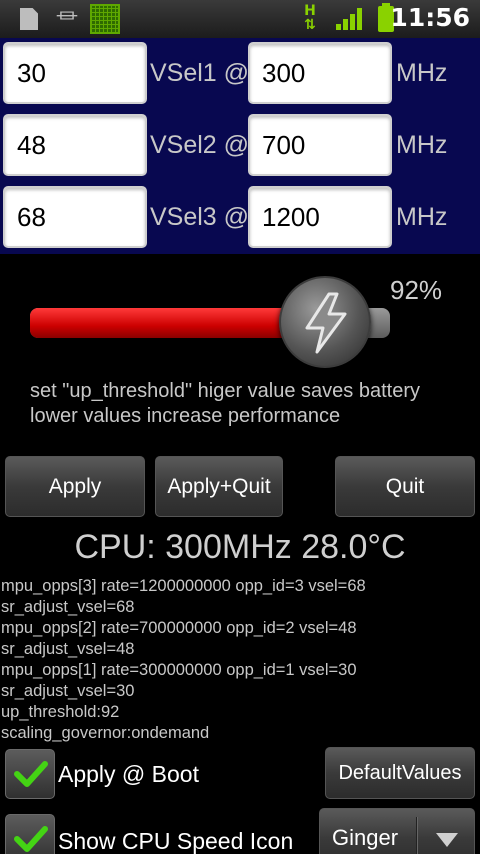 This screenshot has width=480, height=854. I want to click on vsel3-unit: MHz, so click(422, 217).